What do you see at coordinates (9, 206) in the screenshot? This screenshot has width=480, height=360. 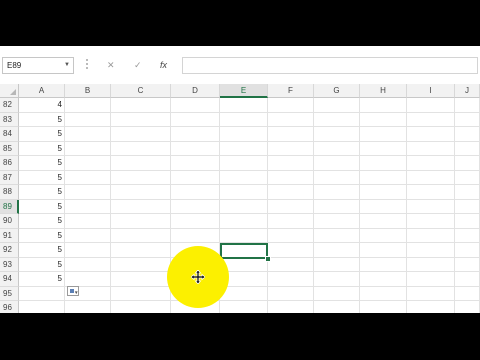 I see `row-header-89: 89` at bounding box center [9, 206].